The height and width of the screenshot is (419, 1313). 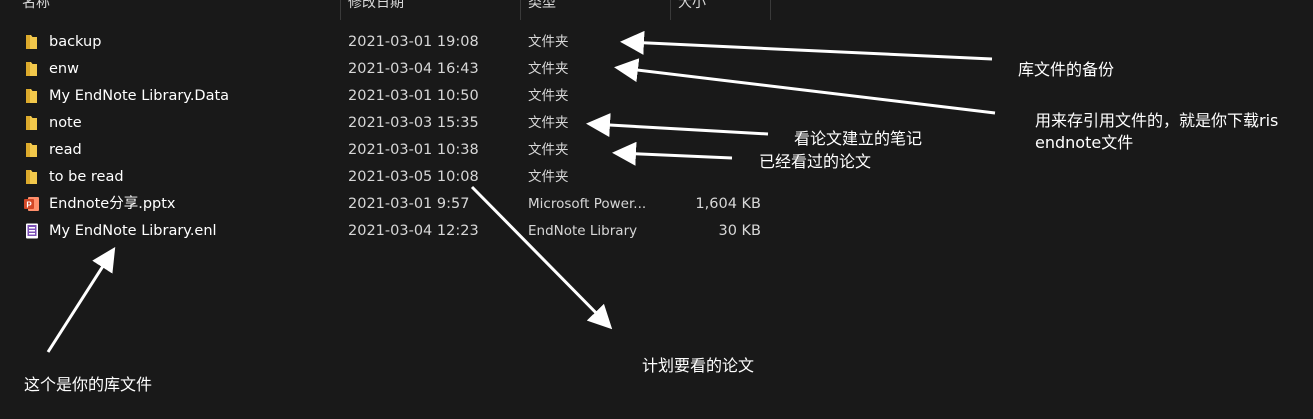 What do you see at coordinates (541, 257) in the screenshot?
I see `arrow-to-to-be-read` at bounding box center [541, 257].